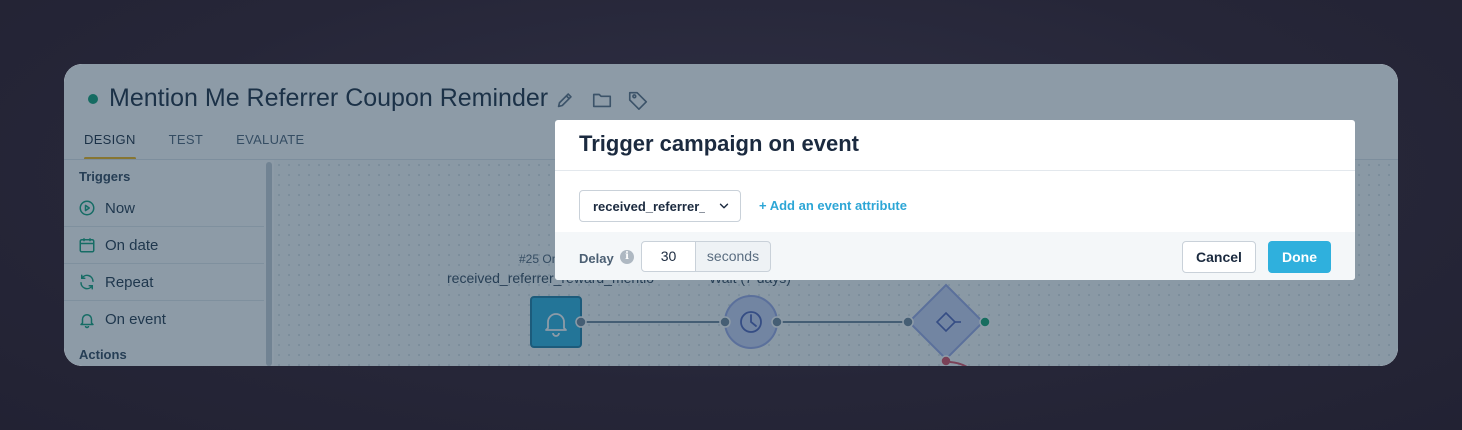  I want to click on event-select: received_referrer_reward_mentionme, so click(660, 206).